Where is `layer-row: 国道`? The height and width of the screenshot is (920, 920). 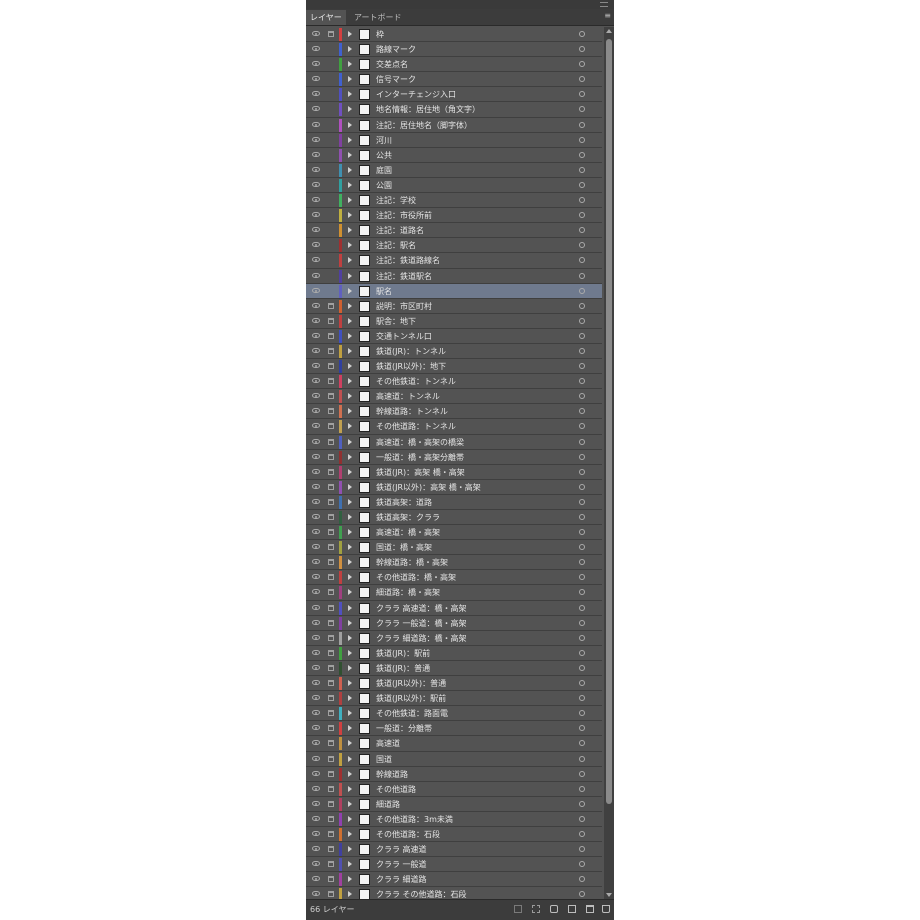
layer-row: 国道 is located at coordinates (454, 759).